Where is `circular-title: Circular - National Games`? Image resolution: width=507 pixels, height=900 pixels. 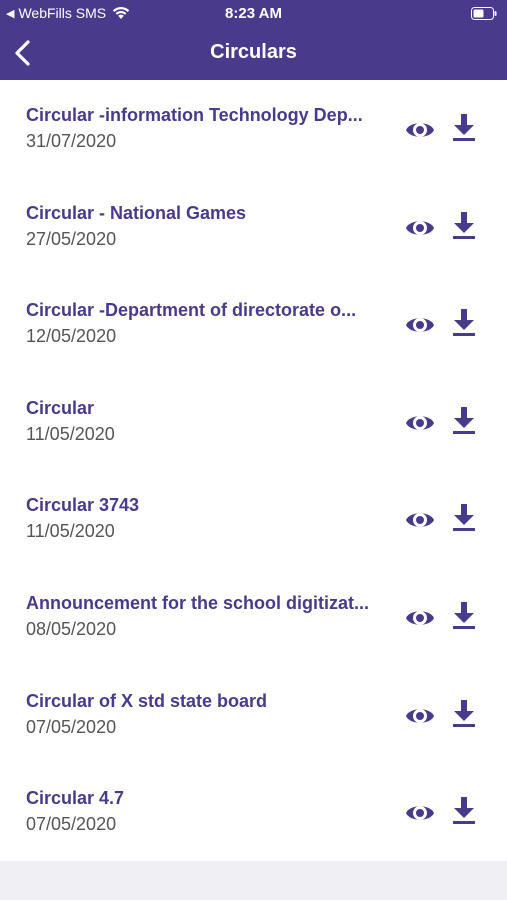 circular-title: Circular - National Games is located at coordinates (136, 212).